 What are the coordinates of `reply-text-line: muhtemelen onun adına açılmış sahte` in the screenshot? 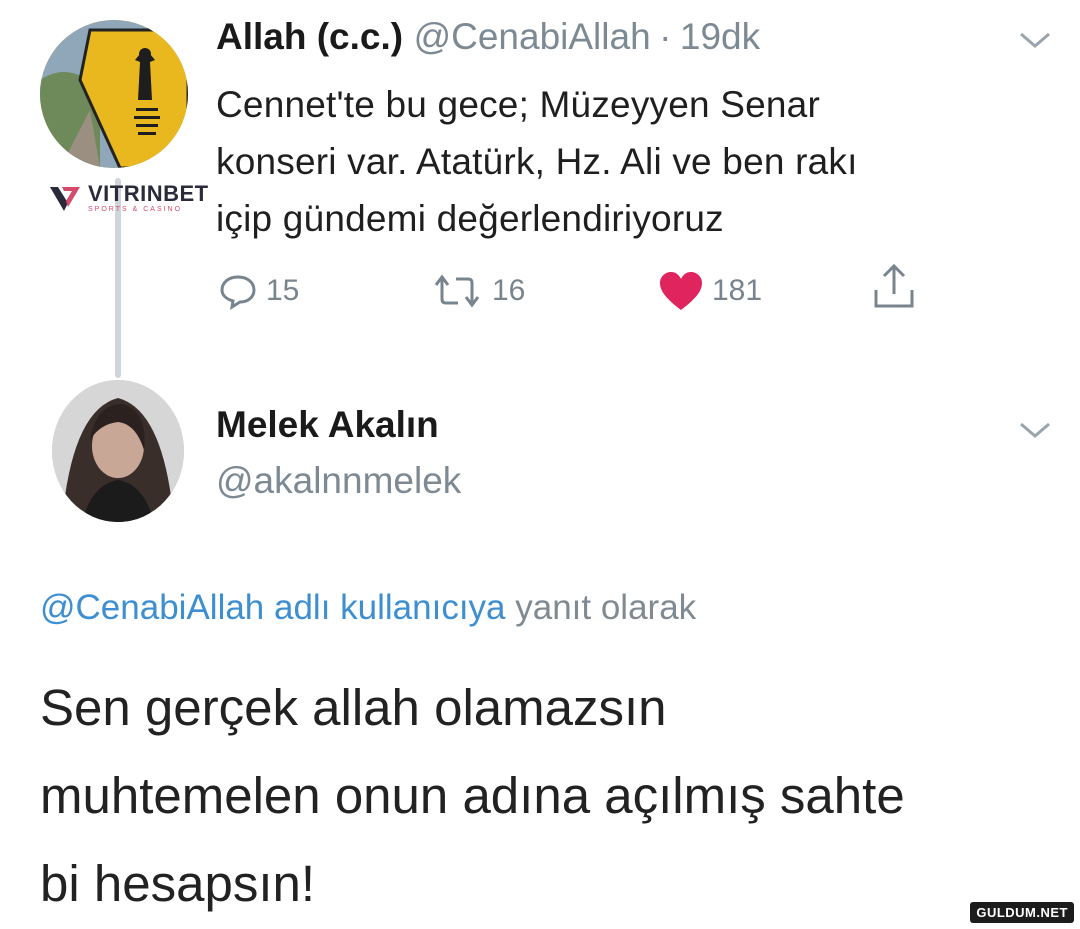 It's located at (472, 795).